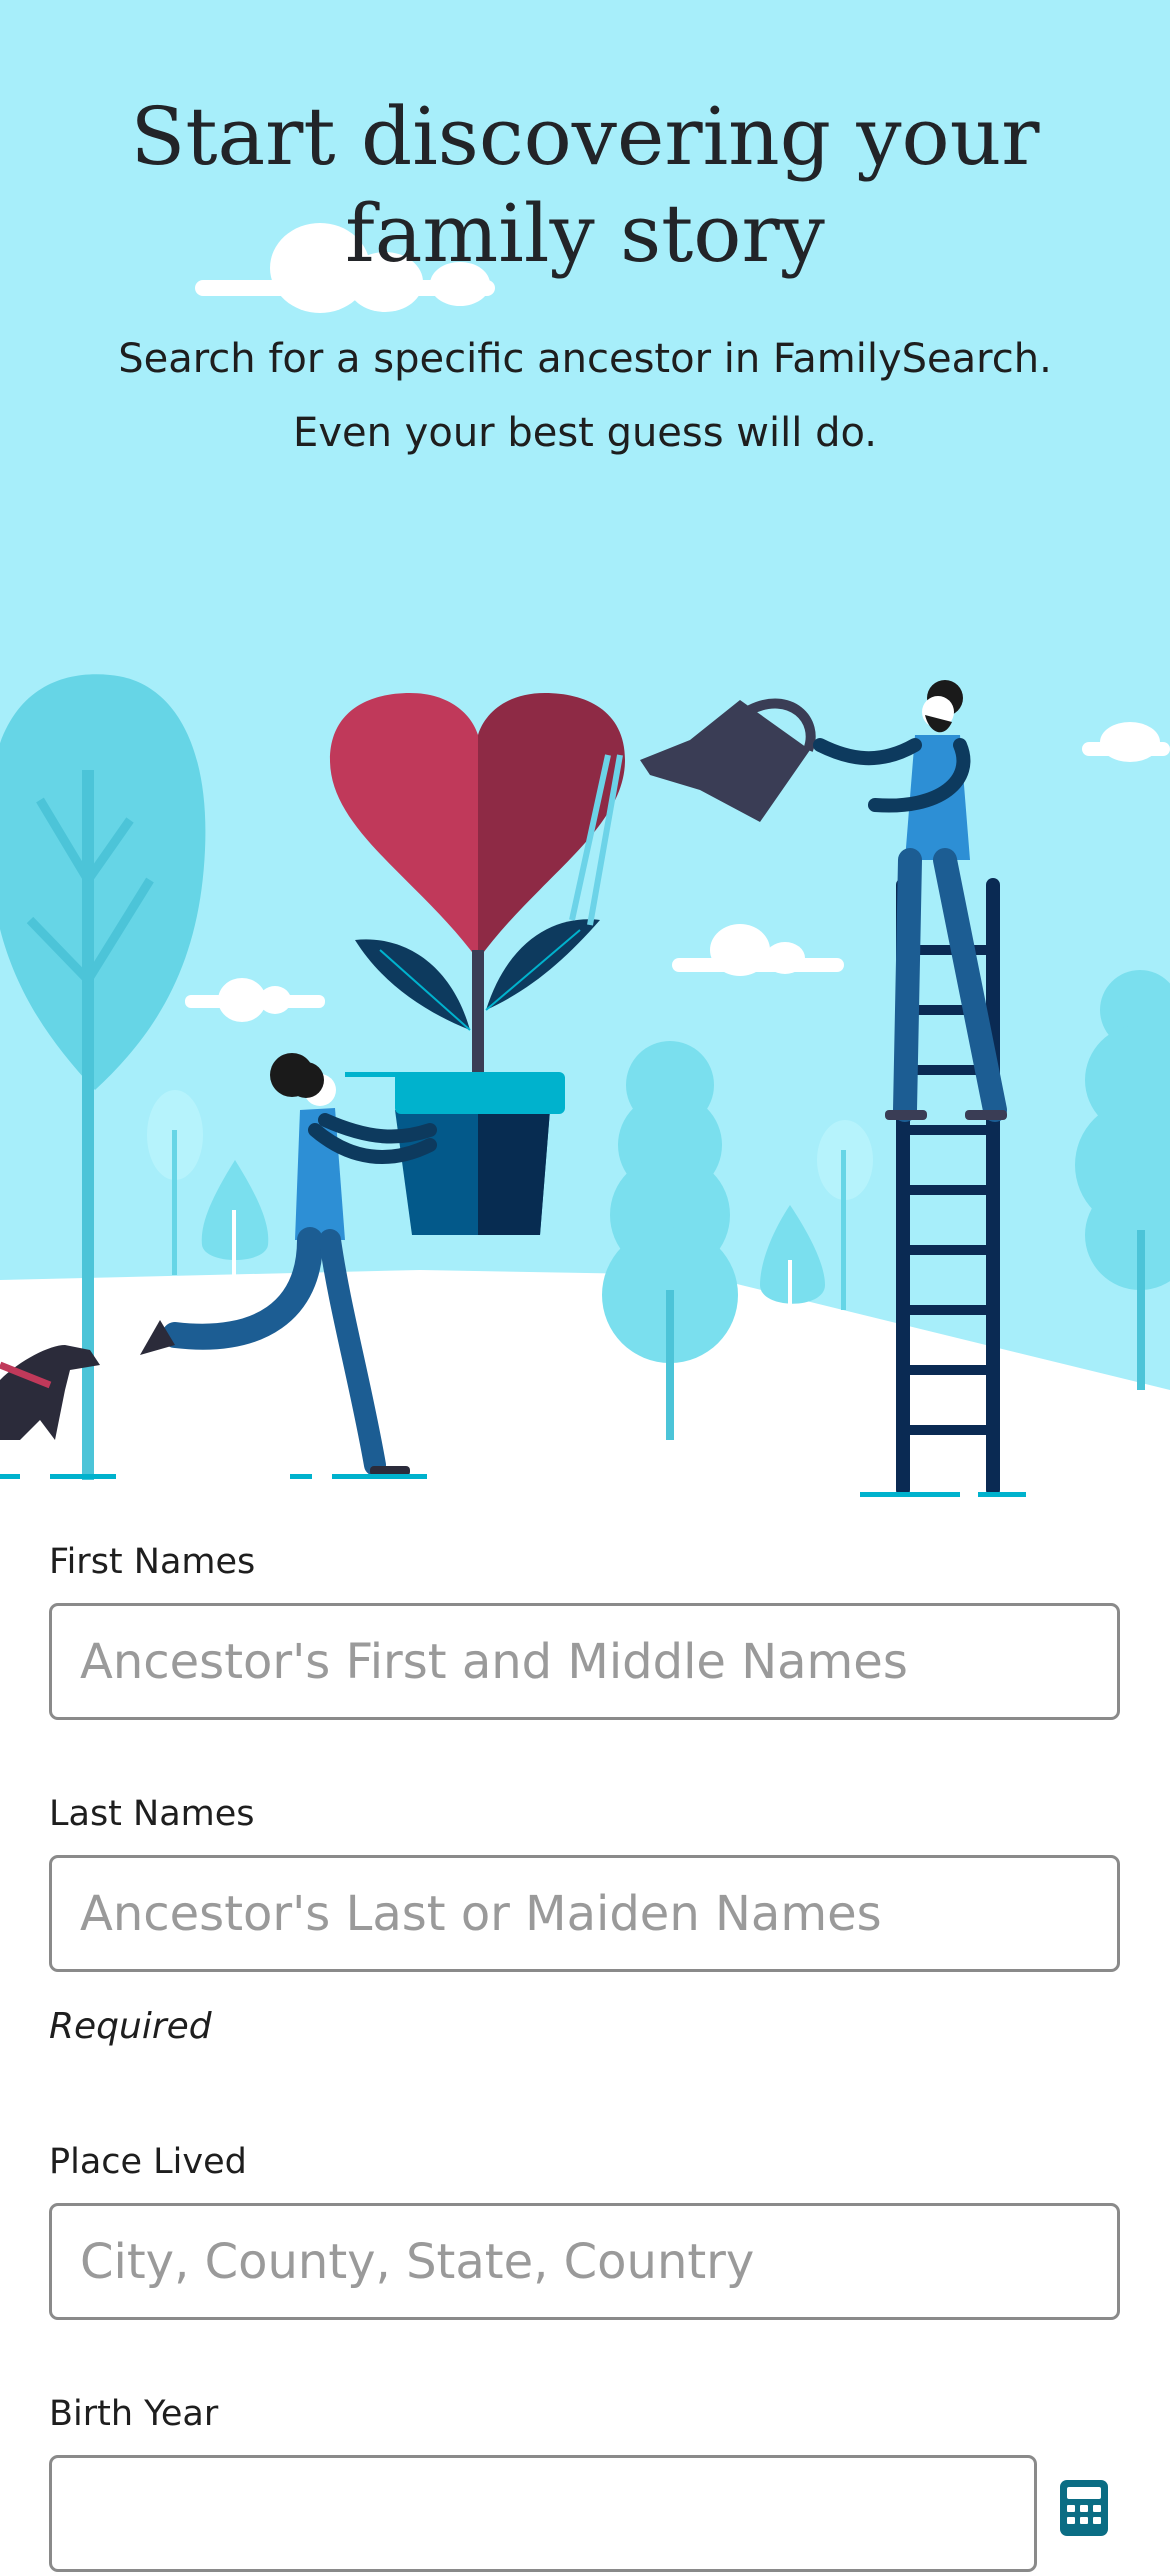 The width and height of the screenshot is (1170, 2572). What do you see at coordinates (585, 233) in the screenshot?
I see `page-title-line-2: family story` at bounding box center [585, 233].